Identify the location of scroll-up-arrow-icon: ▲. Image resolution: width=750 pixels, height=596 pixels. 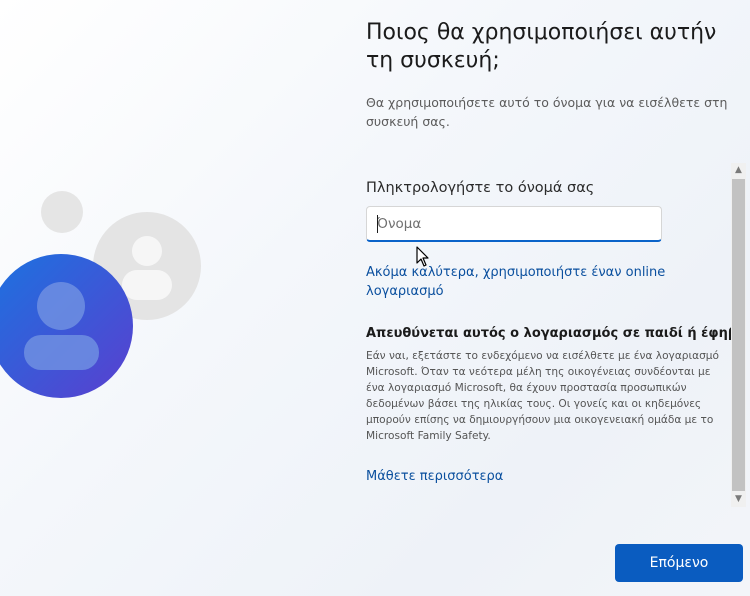
(738, 170).